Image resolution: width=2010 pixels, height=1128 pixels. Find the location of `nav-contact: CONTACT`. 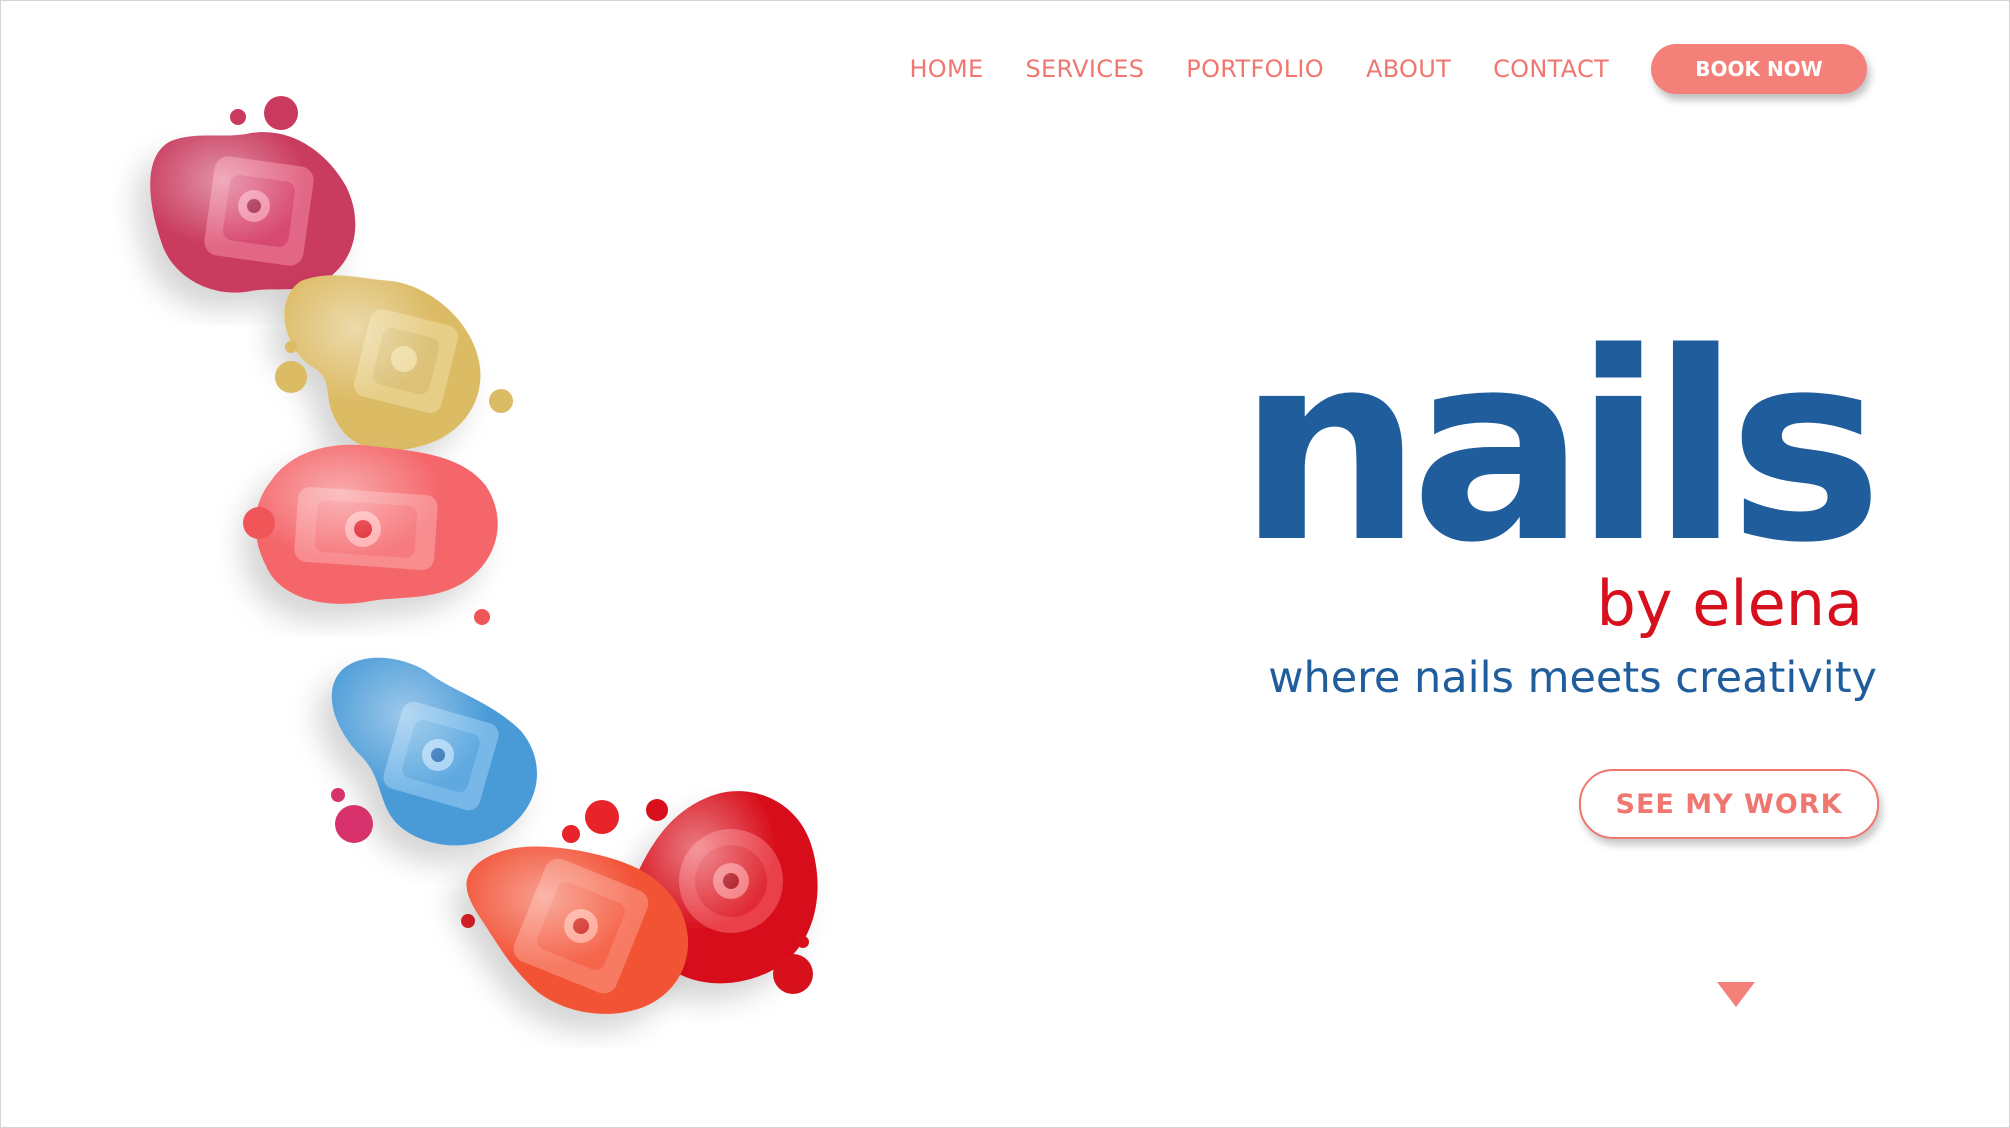

nav-contact: CONTACT is located at coordinates (1551, 69).